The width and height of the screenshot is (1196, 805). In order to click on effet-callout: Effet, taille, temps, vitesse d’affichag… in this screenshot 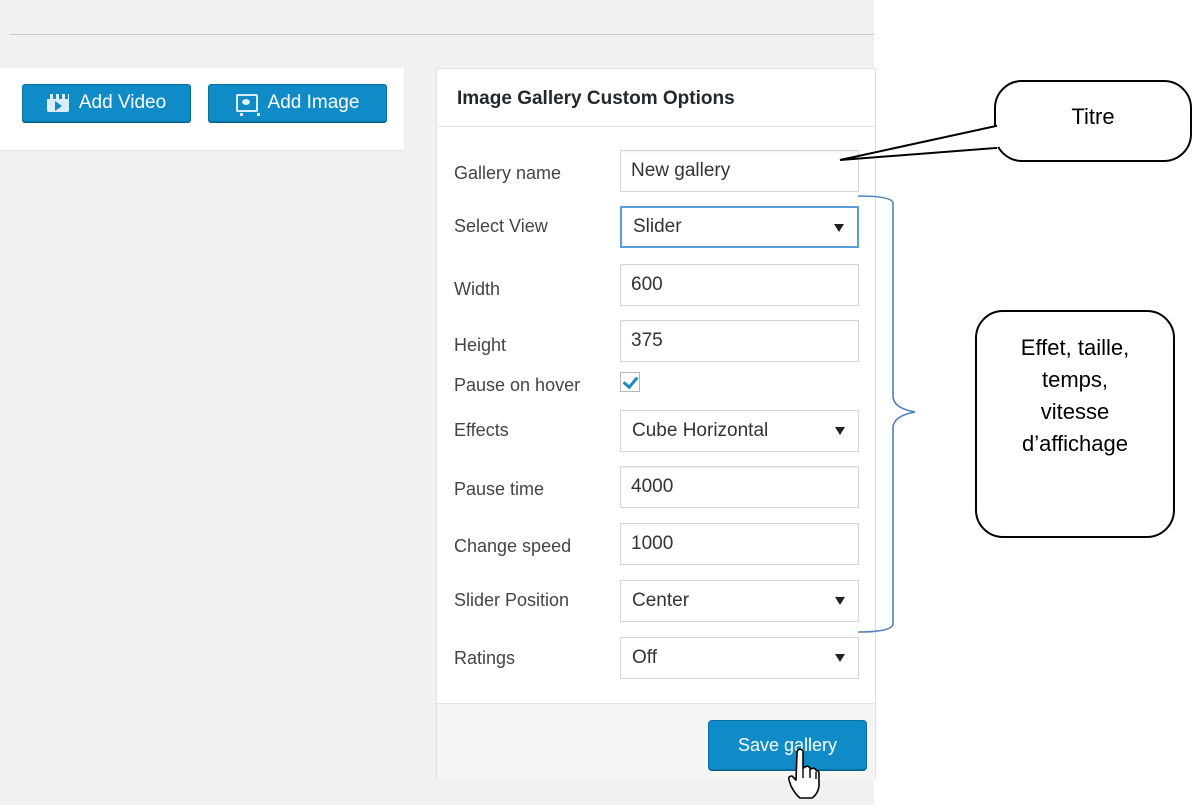, I will do `click(1075, 424)`.